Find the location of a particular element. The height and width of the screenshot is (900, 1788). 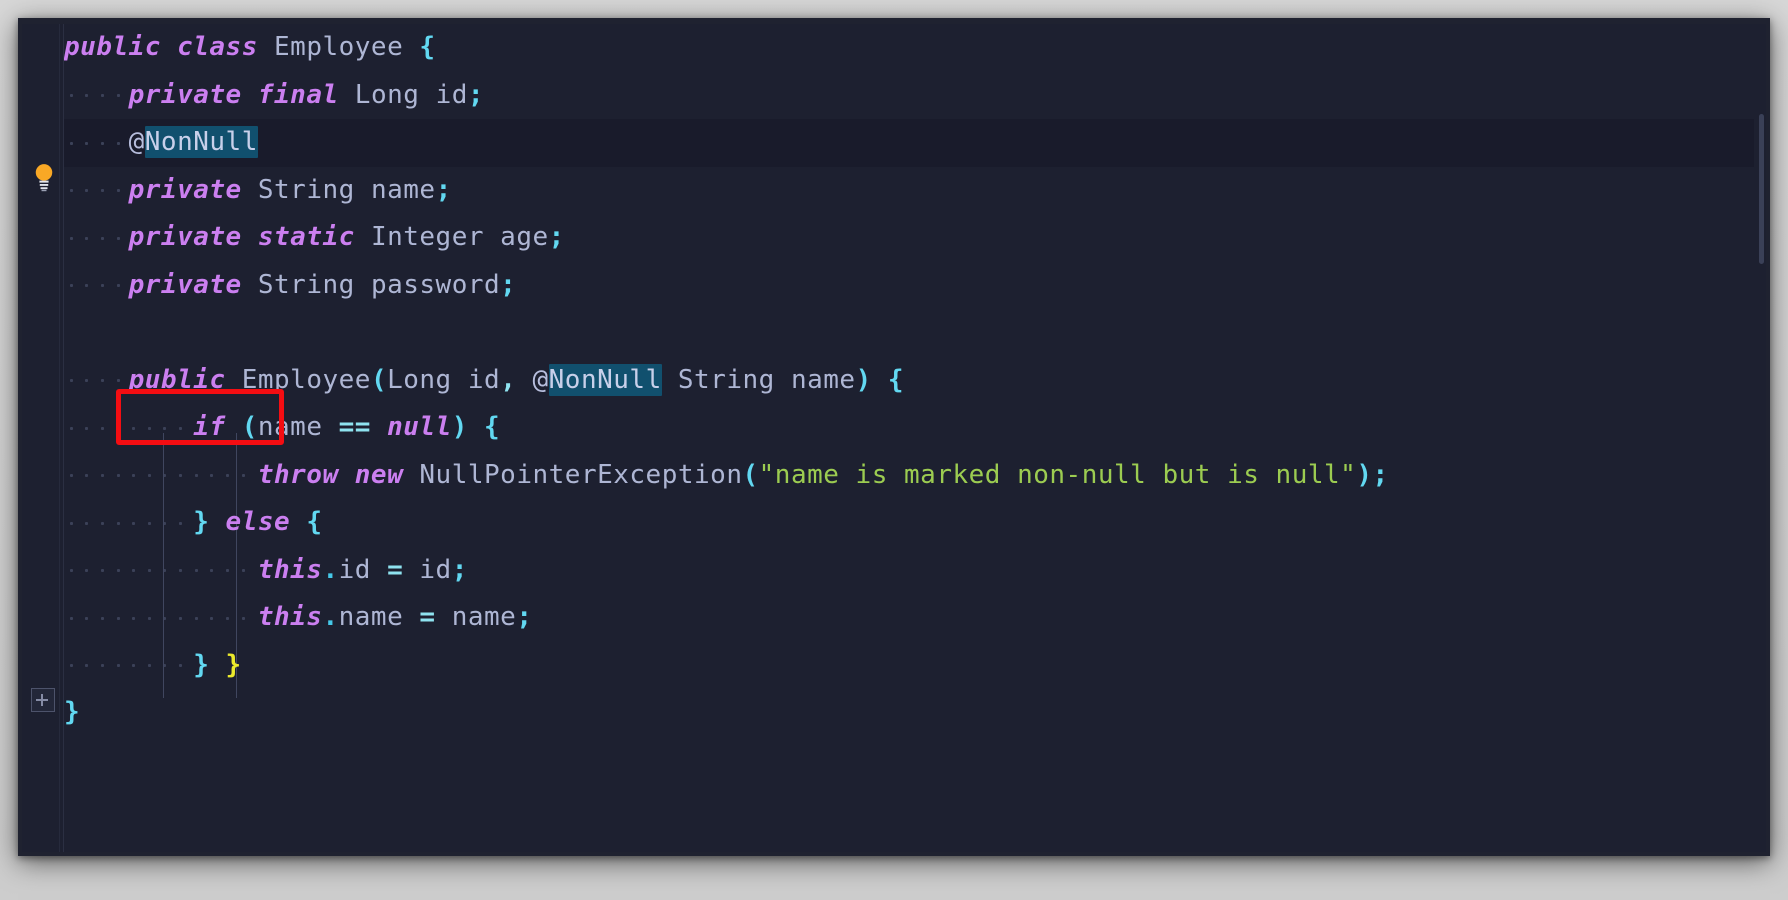

lightbulb-icon is located at coordinates (44, 177).